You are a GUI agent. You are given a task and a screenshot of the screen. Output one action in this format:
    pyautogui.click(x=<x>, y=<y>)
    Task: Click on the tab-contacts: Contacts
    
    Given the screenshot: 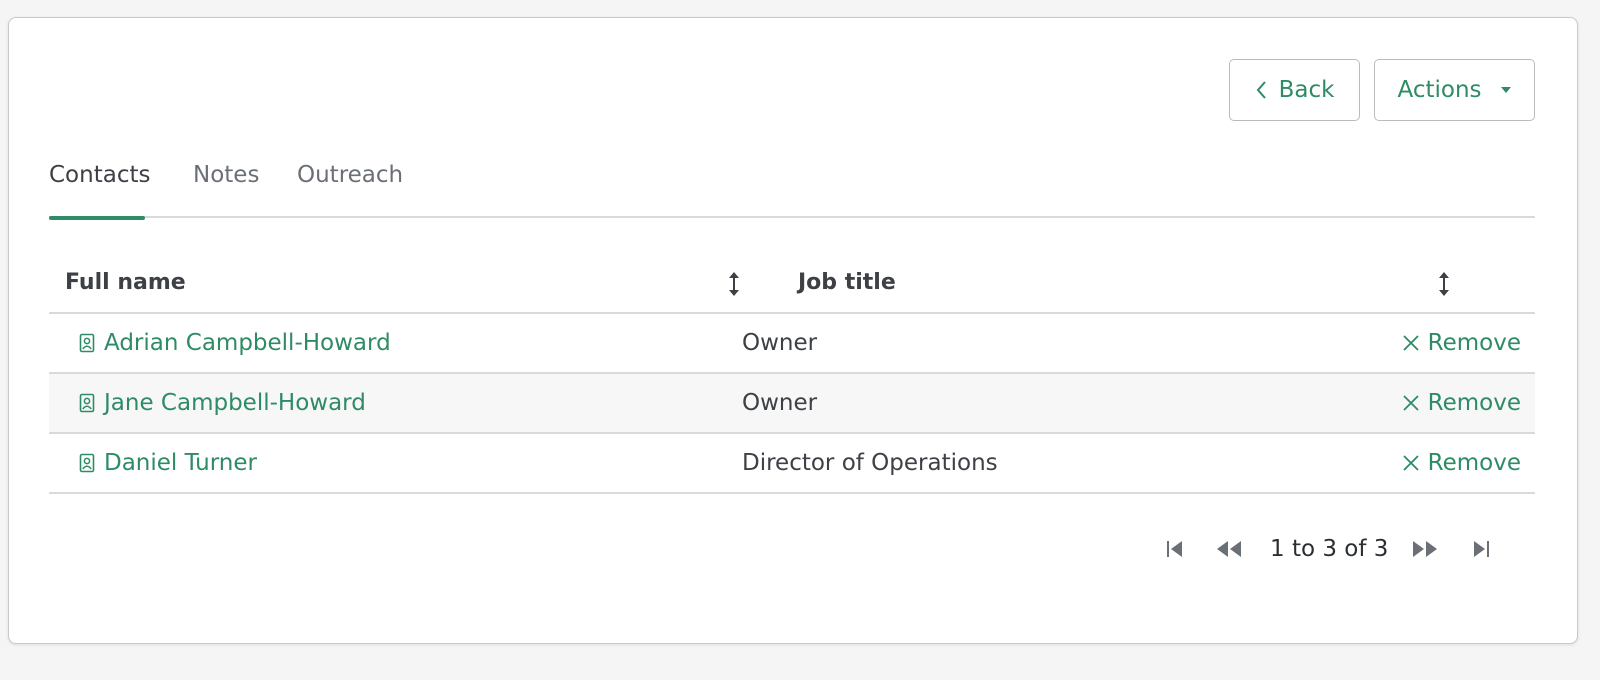 What is the action you would take?
    pyautogui.click(x=99, y=189)
    